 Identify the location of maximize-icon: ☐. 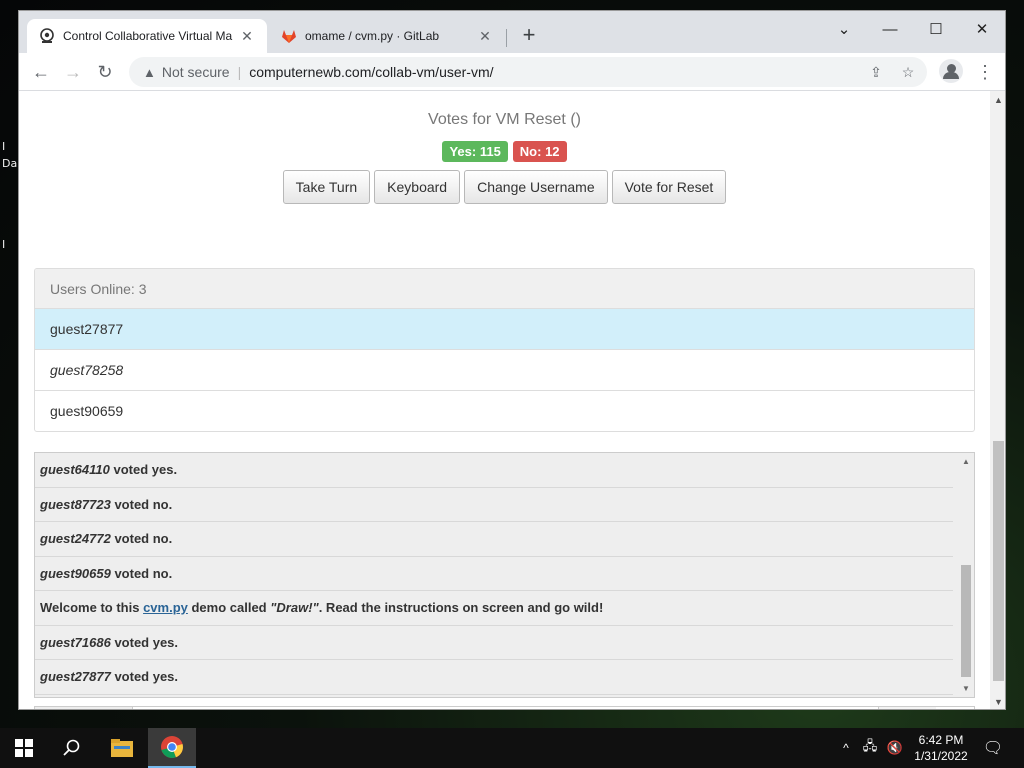
(936, 30).